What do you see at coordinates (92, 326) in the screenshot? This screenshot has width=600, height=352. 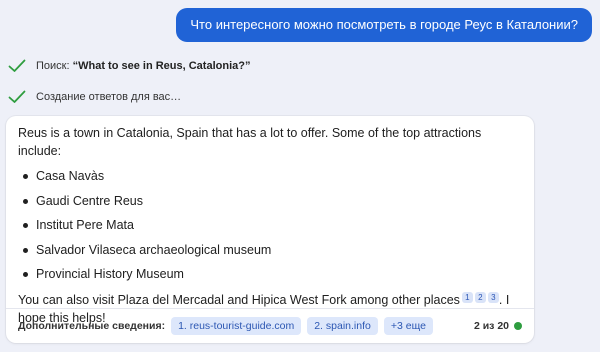 I see `learn-more-label: Дополнительные сведения:` at bounding box center [92, 326].